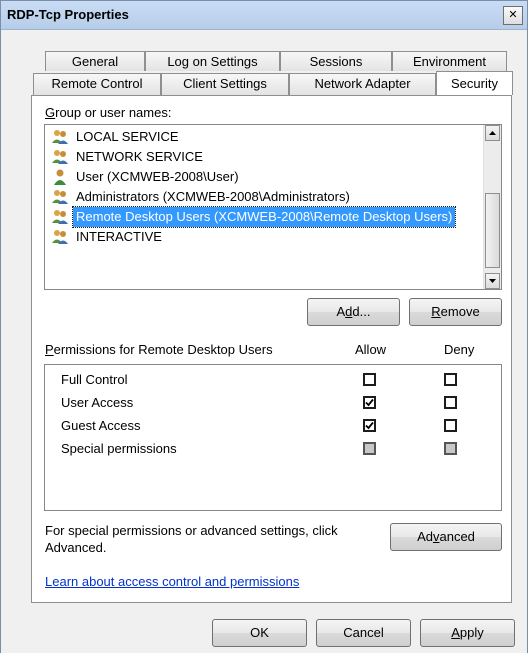  I want to click on tab-network-adapter: Network Adapter, so click(362, 84).